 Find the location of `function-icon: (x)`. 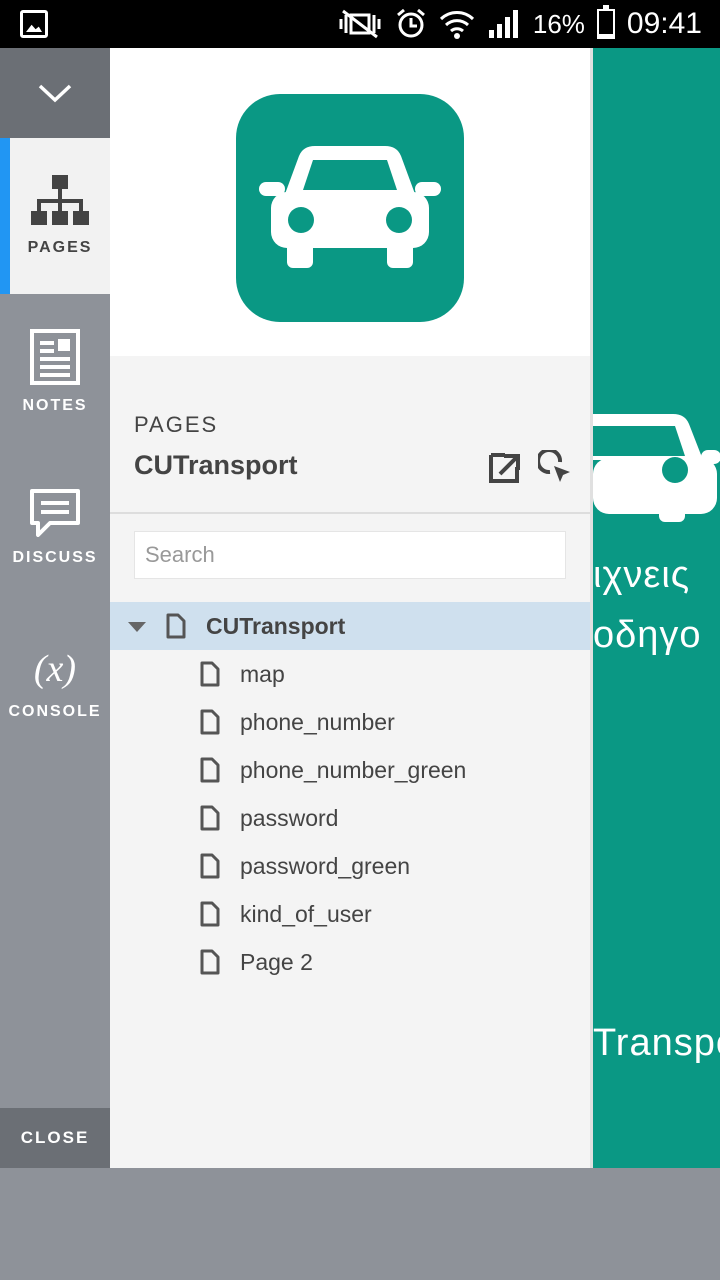

function-icon: (x) is located at coordinates (55, 669).